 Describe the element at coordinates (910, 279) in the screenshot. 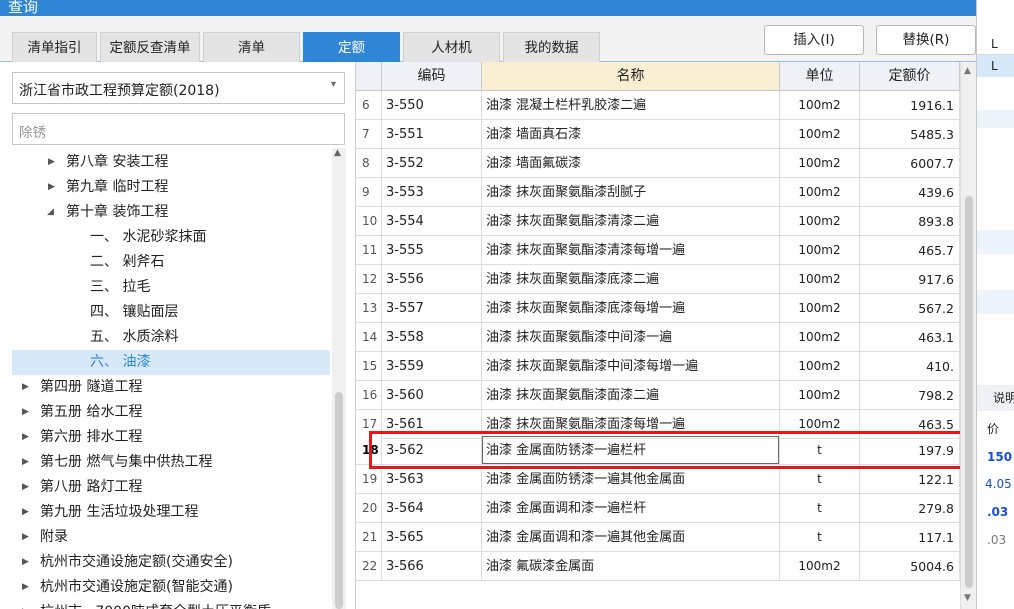

I see `cell-price: 917.6` at that location.